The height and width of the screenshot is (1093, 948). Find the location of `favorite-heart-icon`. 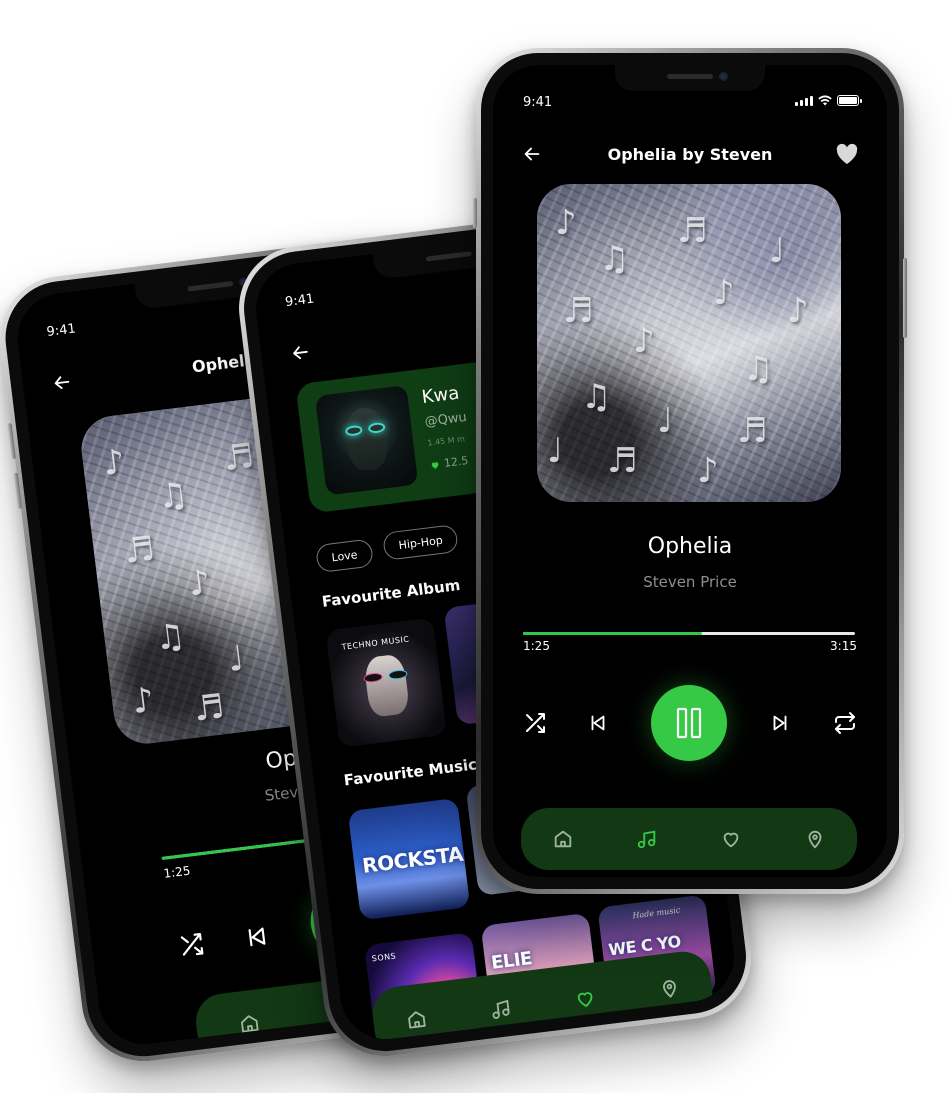

favorite-heart-icon is located at coordinates (847, 154).